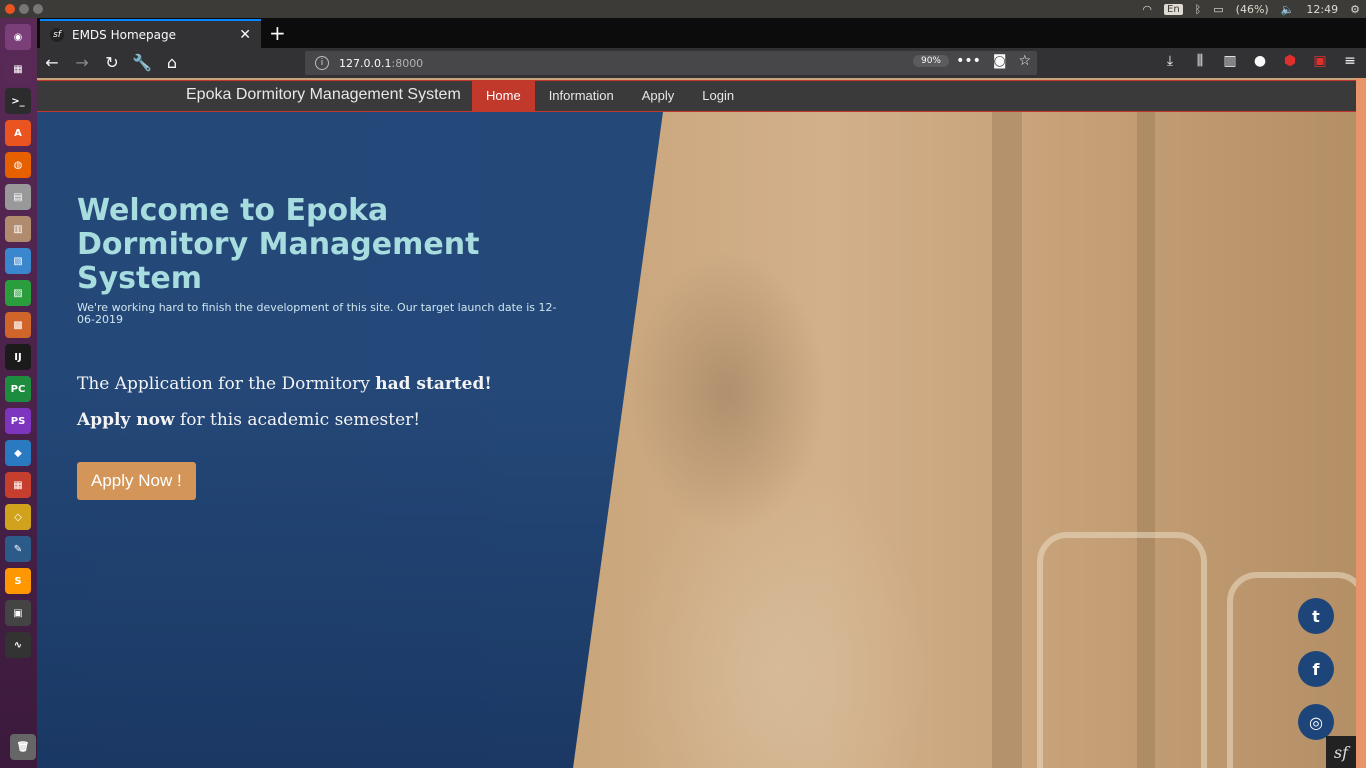 This screenshot has width=1366, height=768. Describe the element at coordinates (1361, 423) in the screenshot. I see `page-scrollbar` at that location.